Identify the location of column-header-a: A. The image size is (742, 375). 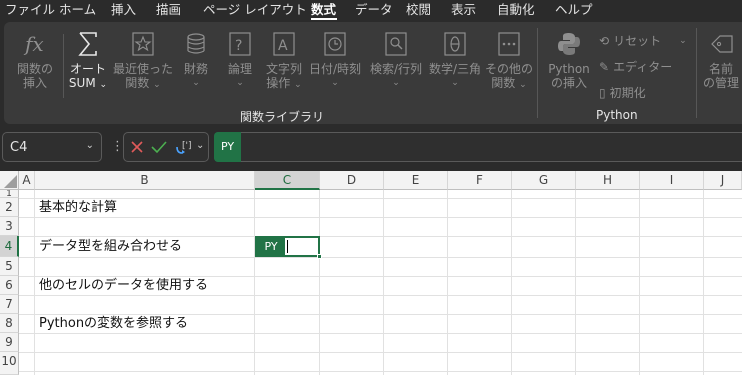
(27, 180).